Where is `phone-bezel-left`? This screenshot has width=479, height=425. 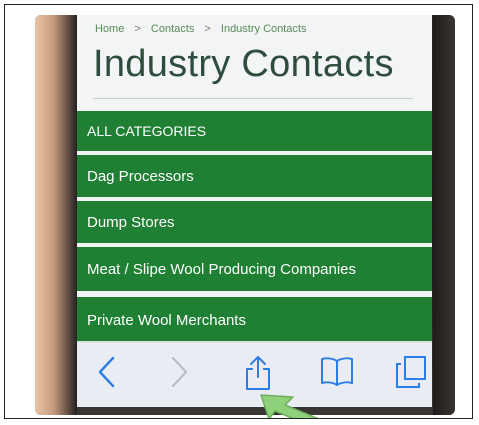
phone-bezel-left is located at coordinates (56, 215).